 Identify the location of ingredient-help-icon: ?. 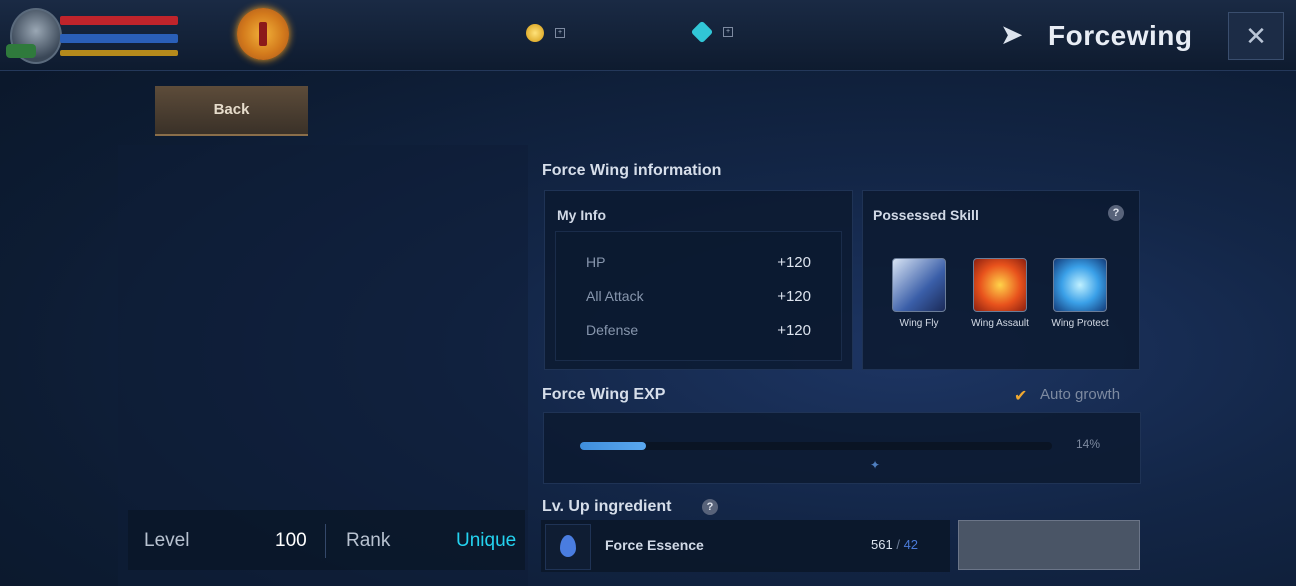
(710, 507).